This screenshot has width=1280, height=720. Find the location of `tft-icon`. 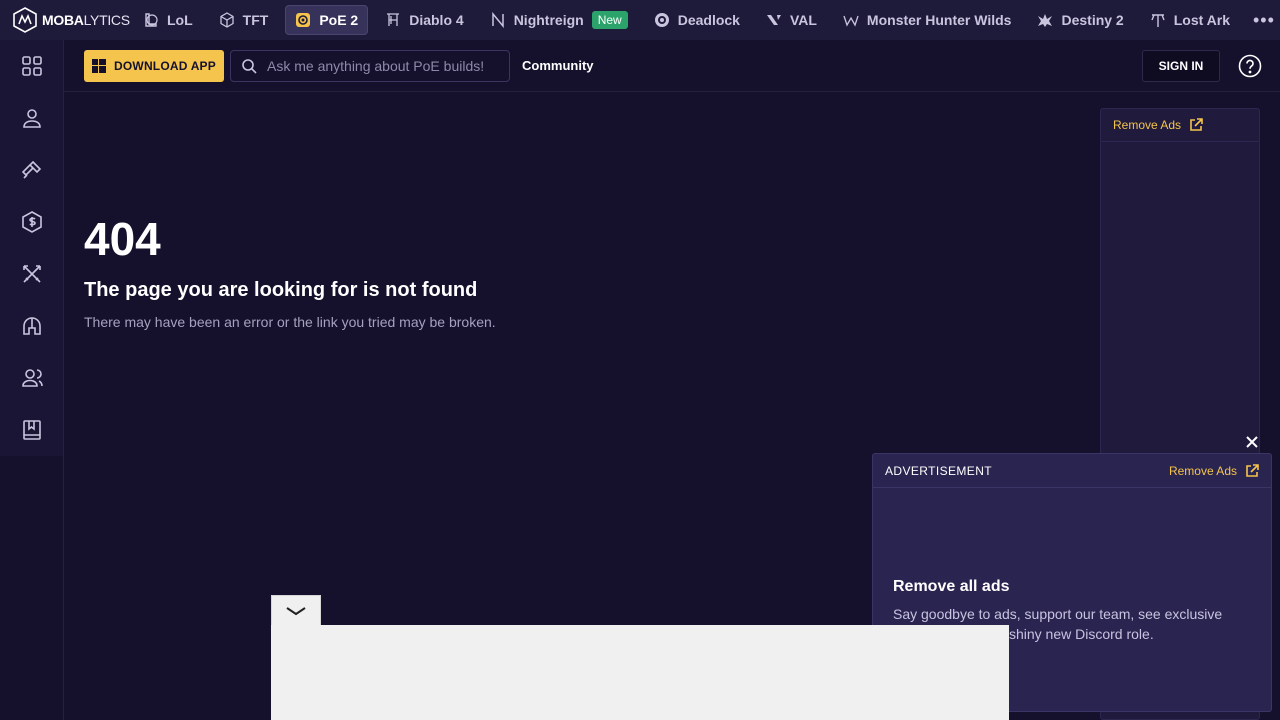

tft-icon is located at coordinates (227, 20).